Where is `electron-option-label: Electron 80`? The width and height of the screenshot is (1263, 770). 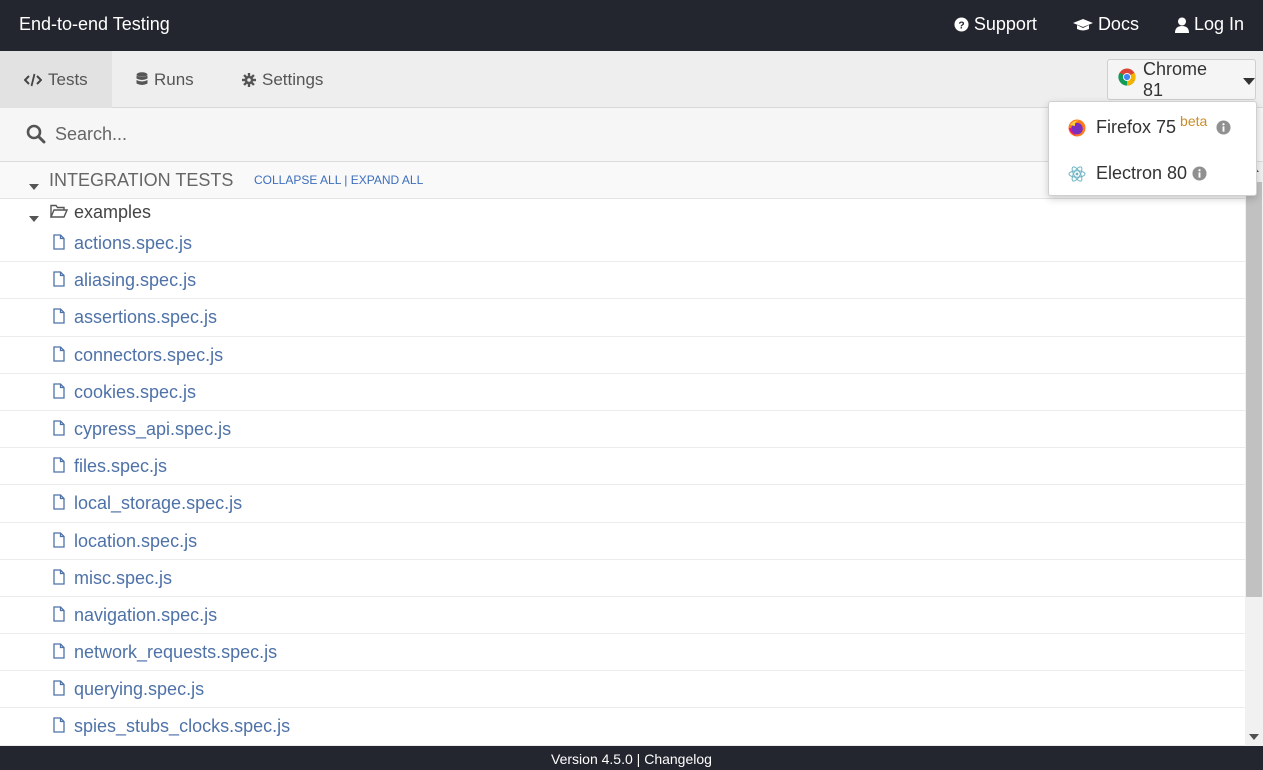
electron-option-label: Electron 80 is located at coordinates (1142, 172).